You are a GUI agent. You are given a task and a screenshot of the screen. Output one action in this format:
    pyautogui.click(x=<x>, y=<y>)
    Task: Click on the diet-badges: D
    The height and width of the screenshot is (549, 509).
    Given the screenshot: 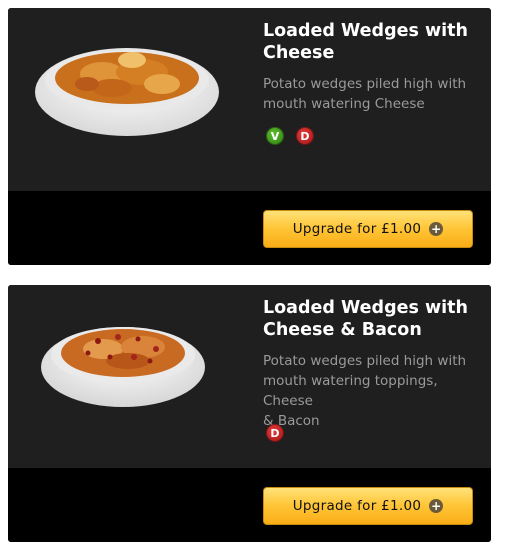 What is the action you would take?
    pyautogui.click(x=275, y=433)
    